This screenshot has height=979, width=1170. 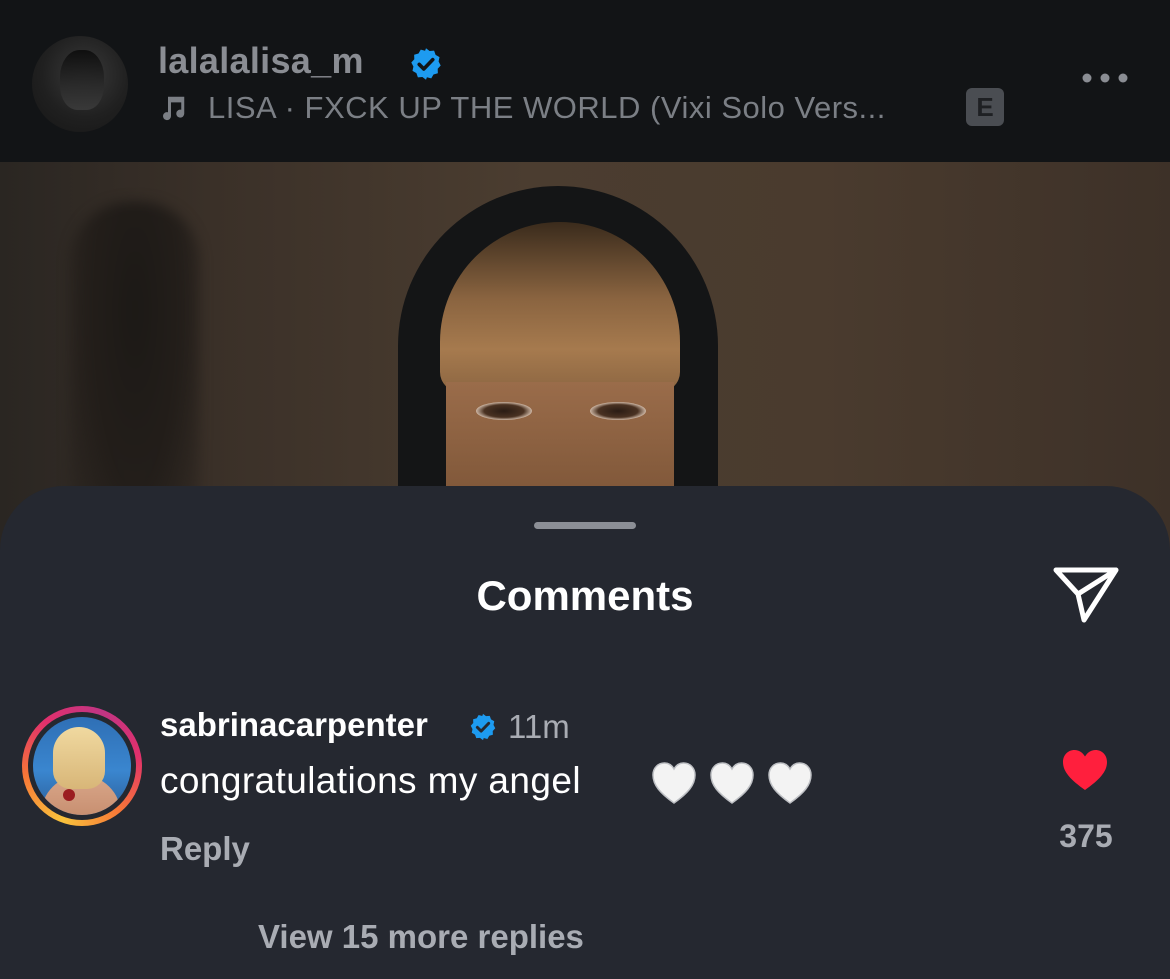 I want to click on explicit-badge: E, so click(x=985, y=107).